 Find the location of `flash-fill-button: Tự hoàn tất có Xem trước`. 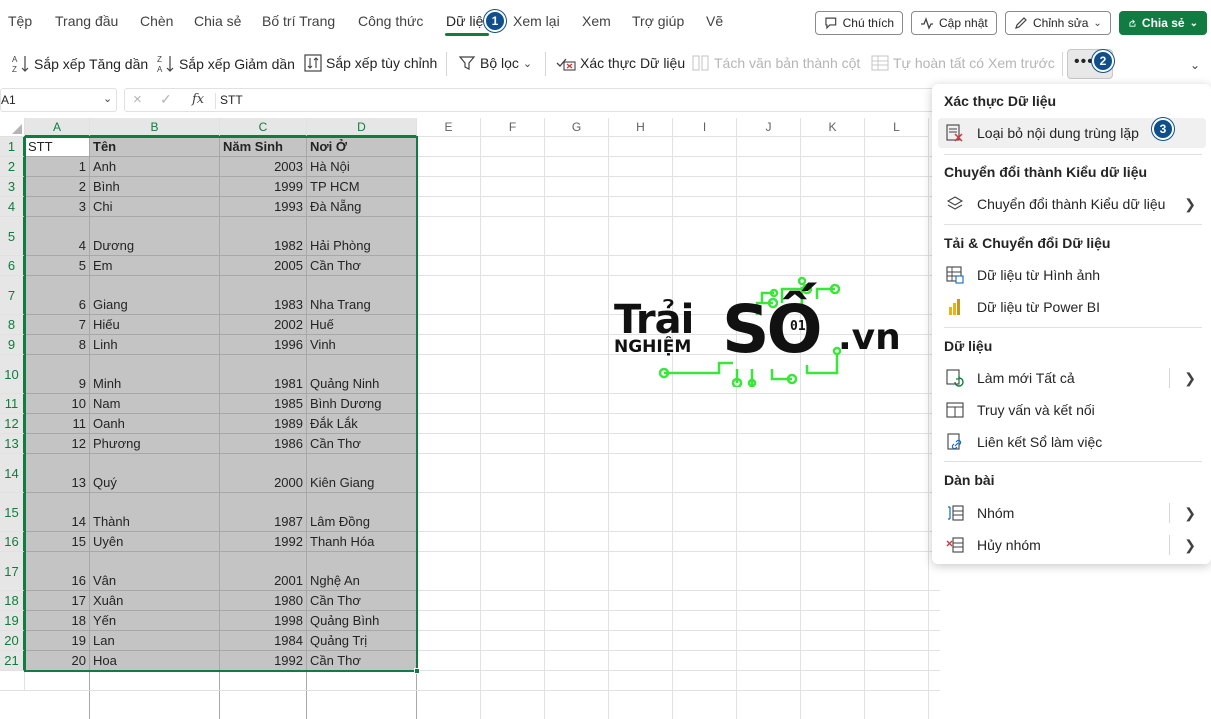

flash-fill-button: Tự hoàn tất có Xem trước is located at coordinates (963, 63).